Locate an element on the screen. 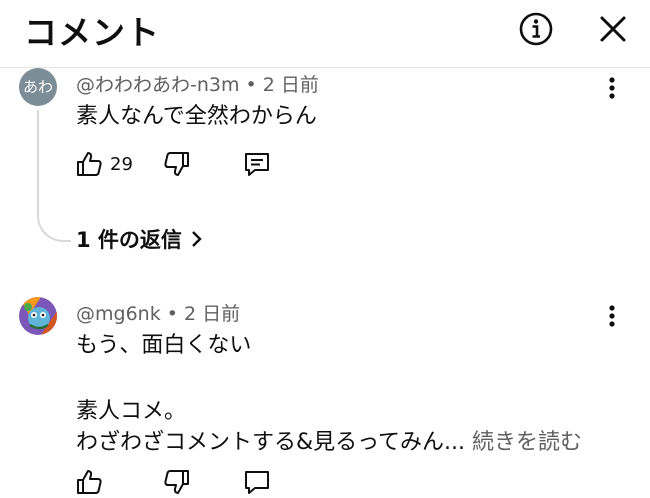 The image size is (650, 498). comment-text-line: わざわざコメントする&見るってみん... 続きを読む is located at coordinates (329, 440).